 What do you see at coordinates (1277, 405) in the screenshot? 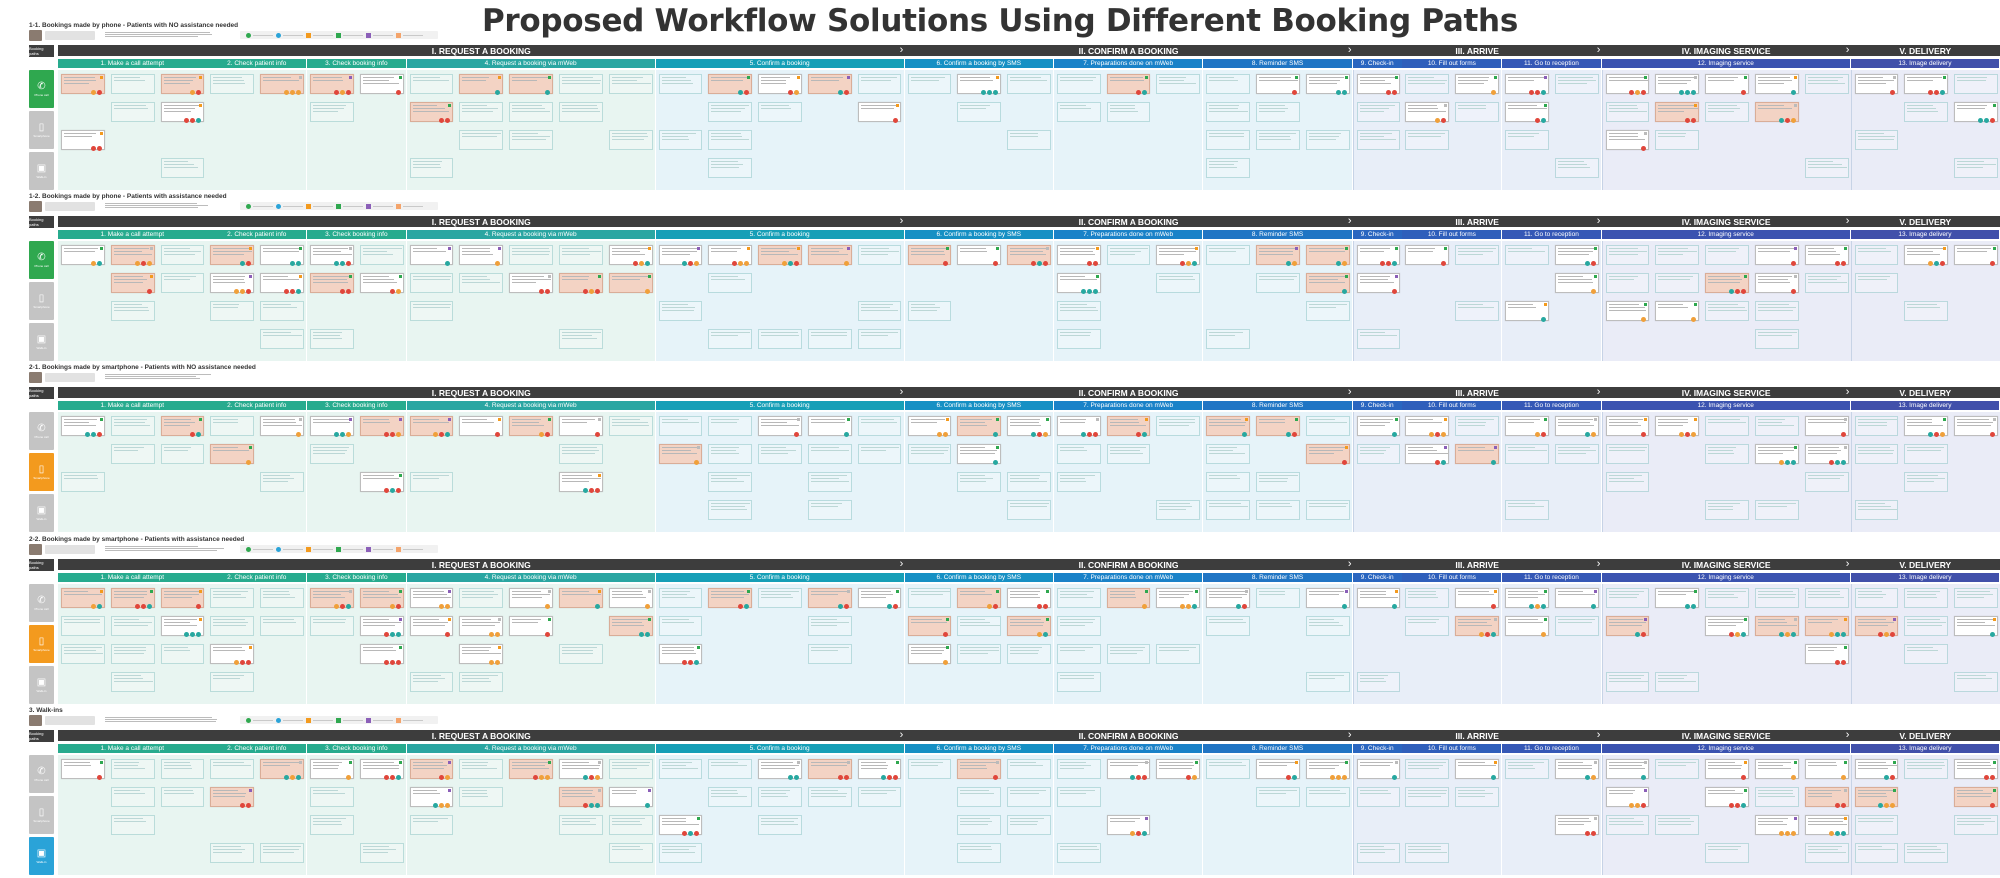
I see `step-header: 8. Reminder SMS` at bounding box center [1277, 405].